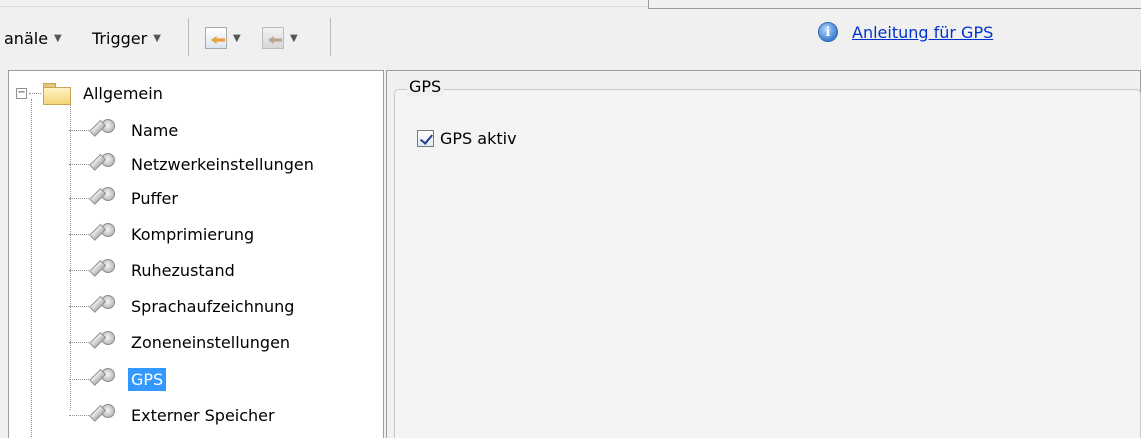  What do you see at coordinates (123, 130) in the screenshot?
I see `tree-item-name: Name` at bounding box center [123, 130].